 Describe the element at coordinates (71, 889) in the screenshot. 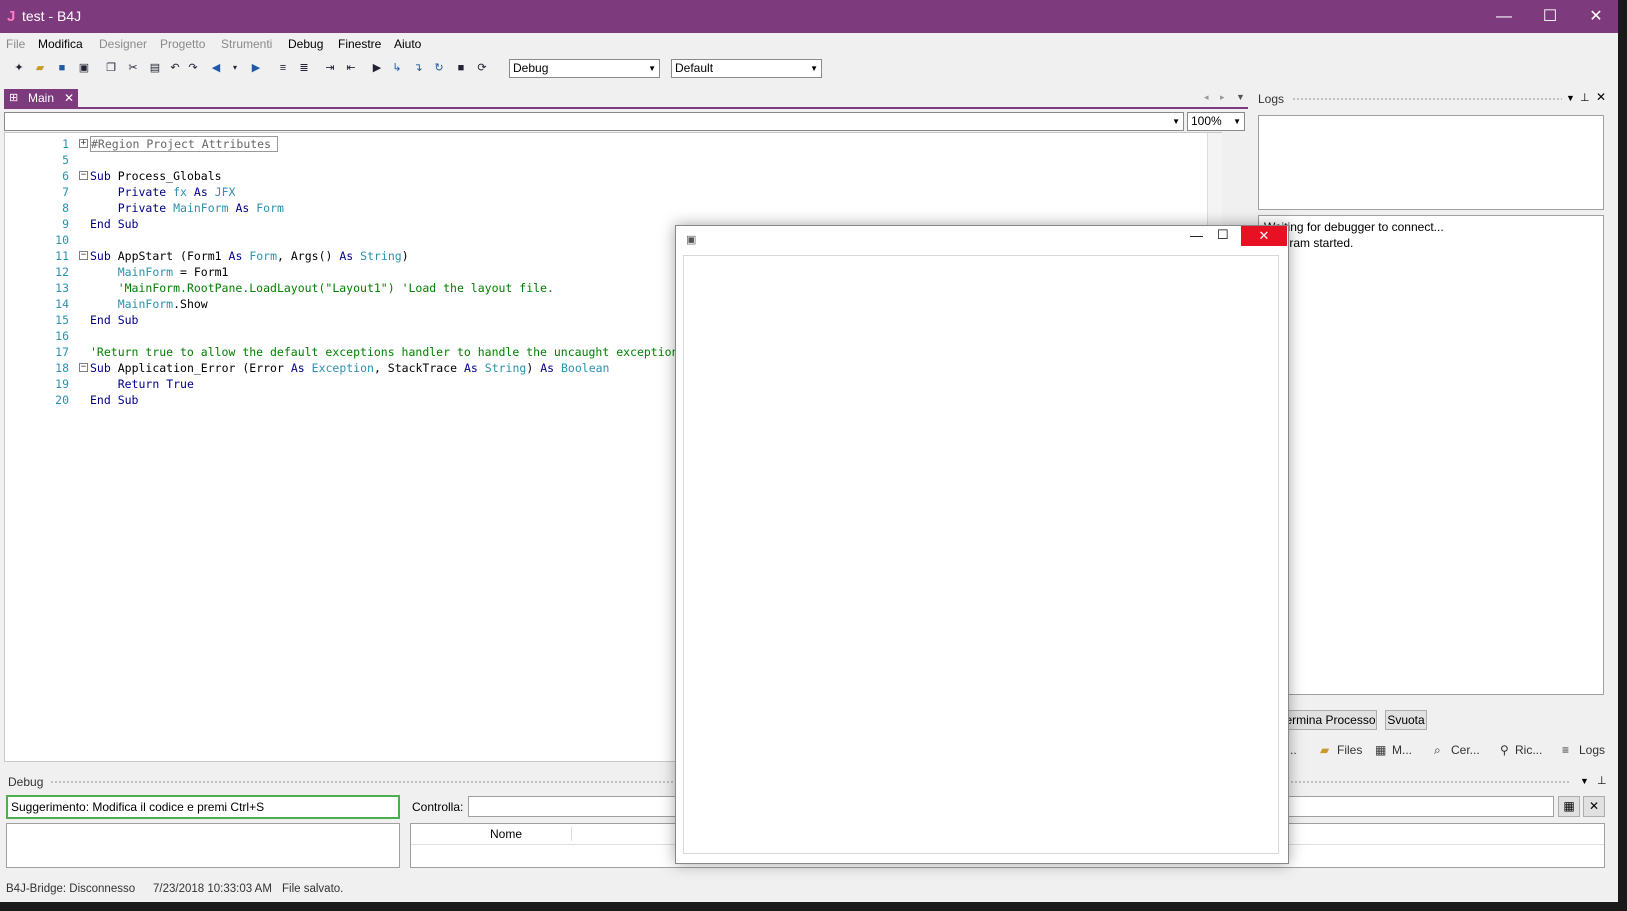

I see `bridge-status: B4J-Bridge: Disconnesso` at that location.